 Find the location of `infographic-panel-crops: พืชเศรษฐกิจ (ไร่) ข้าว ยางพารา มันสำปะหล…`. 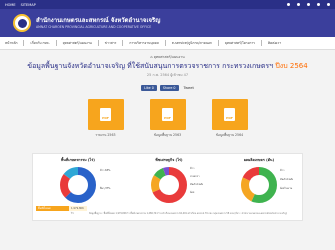

infographic-panel-crops: พืชเศรษฐกิจ (ไร่) ข้าว ยางพารา มันสำปะหล… is located at coordinates (169, 181).